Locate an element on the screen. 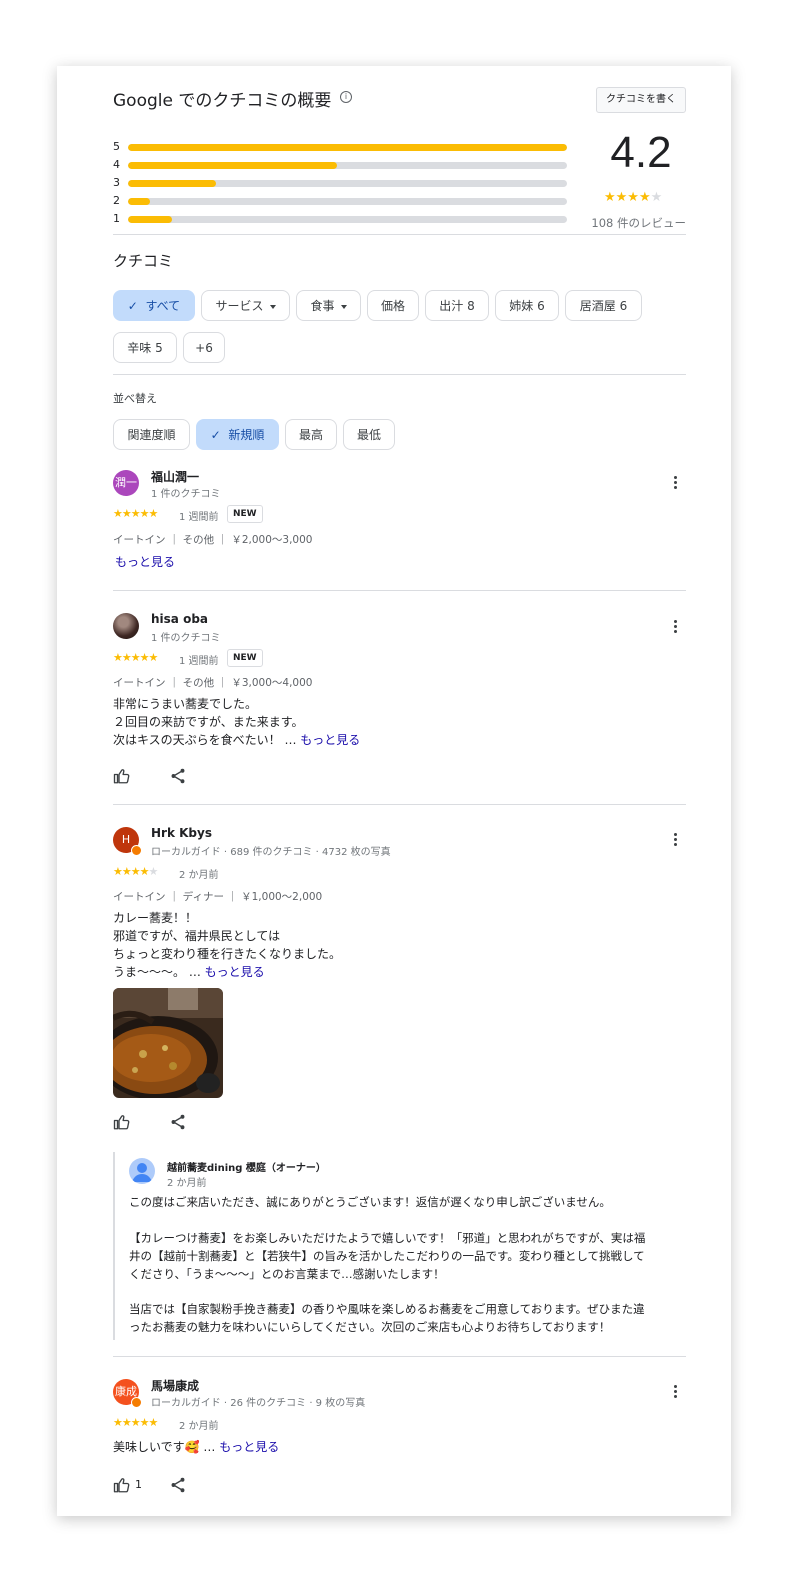 The height and width of the screenshot is (1586, 800). rating-bar-4: 4 is located at coordinates (343, 165).